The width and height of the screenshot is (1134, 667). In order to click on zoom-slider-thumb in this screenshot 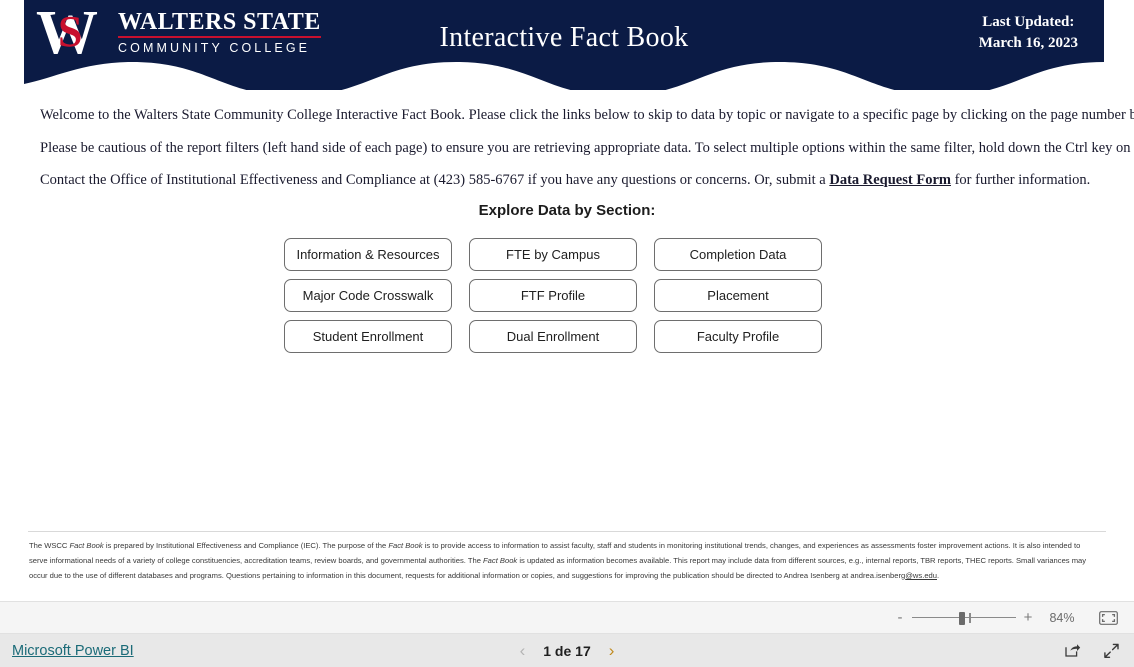, I will do `click(962, 618)`.